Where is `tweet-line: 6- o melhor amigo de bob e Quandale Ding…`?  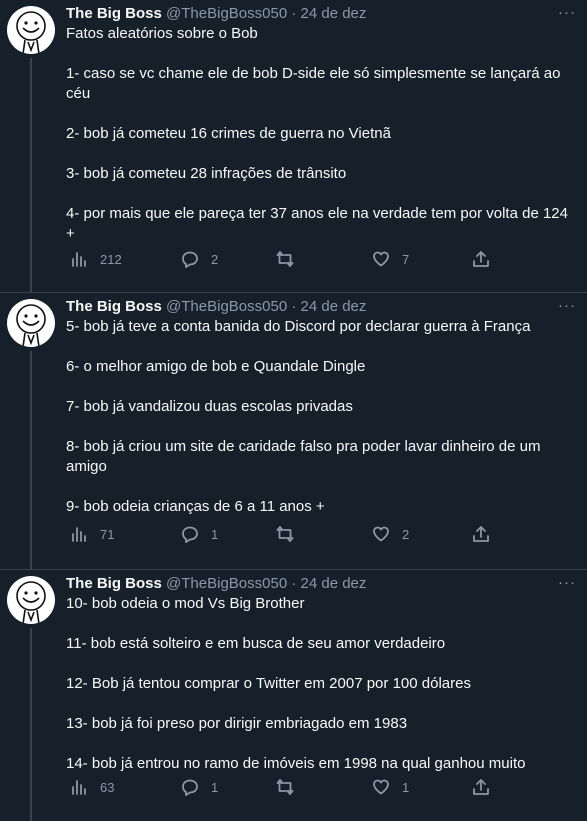 tweet-line: 6- o melhor amigo de bob e Quandale Ding… is located at coordinates (216, 366).